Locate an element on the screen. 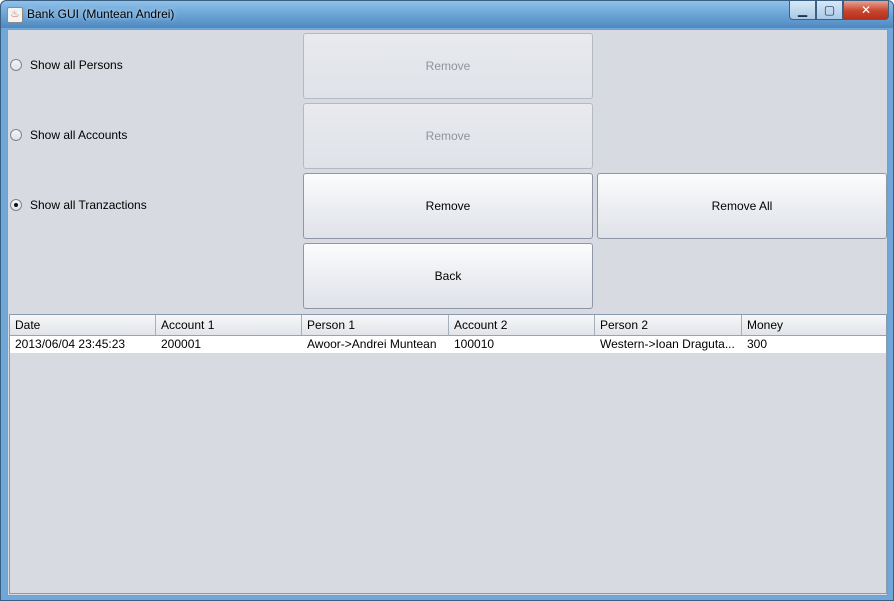 Image resolution: width=894 pixels, height=601 pixels. close-button: ✕ is located at coordinates (866, 10).